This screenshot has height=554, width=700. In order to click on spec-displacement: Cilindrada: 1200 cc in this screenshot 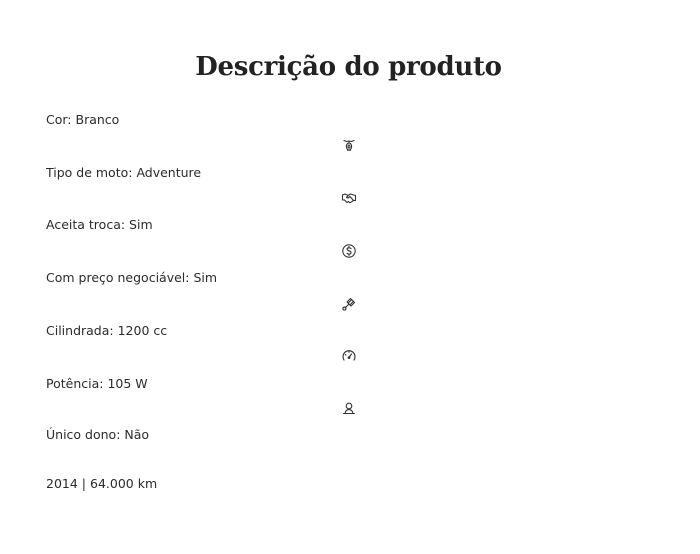, I will do `click(106, 331)`.